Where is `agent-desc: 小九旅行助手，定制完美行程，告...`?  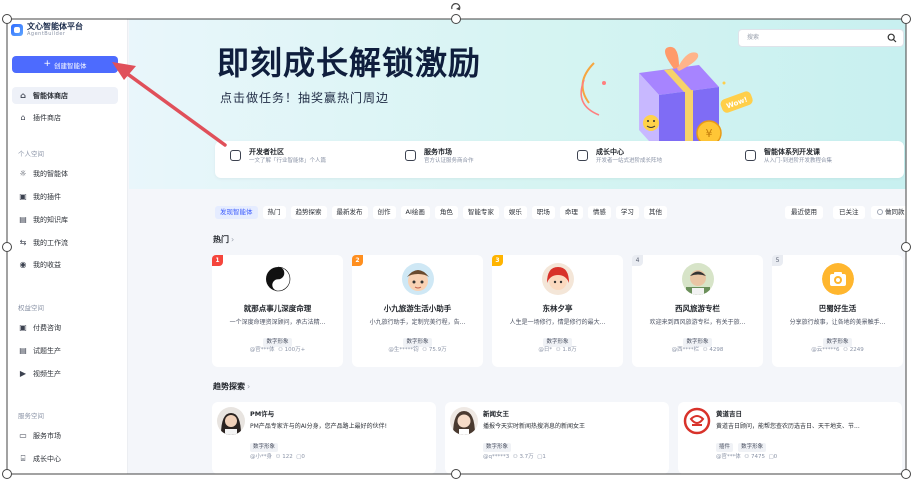 agent-desc: 小九旅行助手，定制完美行程，告... is located at coordinates (417, 322).